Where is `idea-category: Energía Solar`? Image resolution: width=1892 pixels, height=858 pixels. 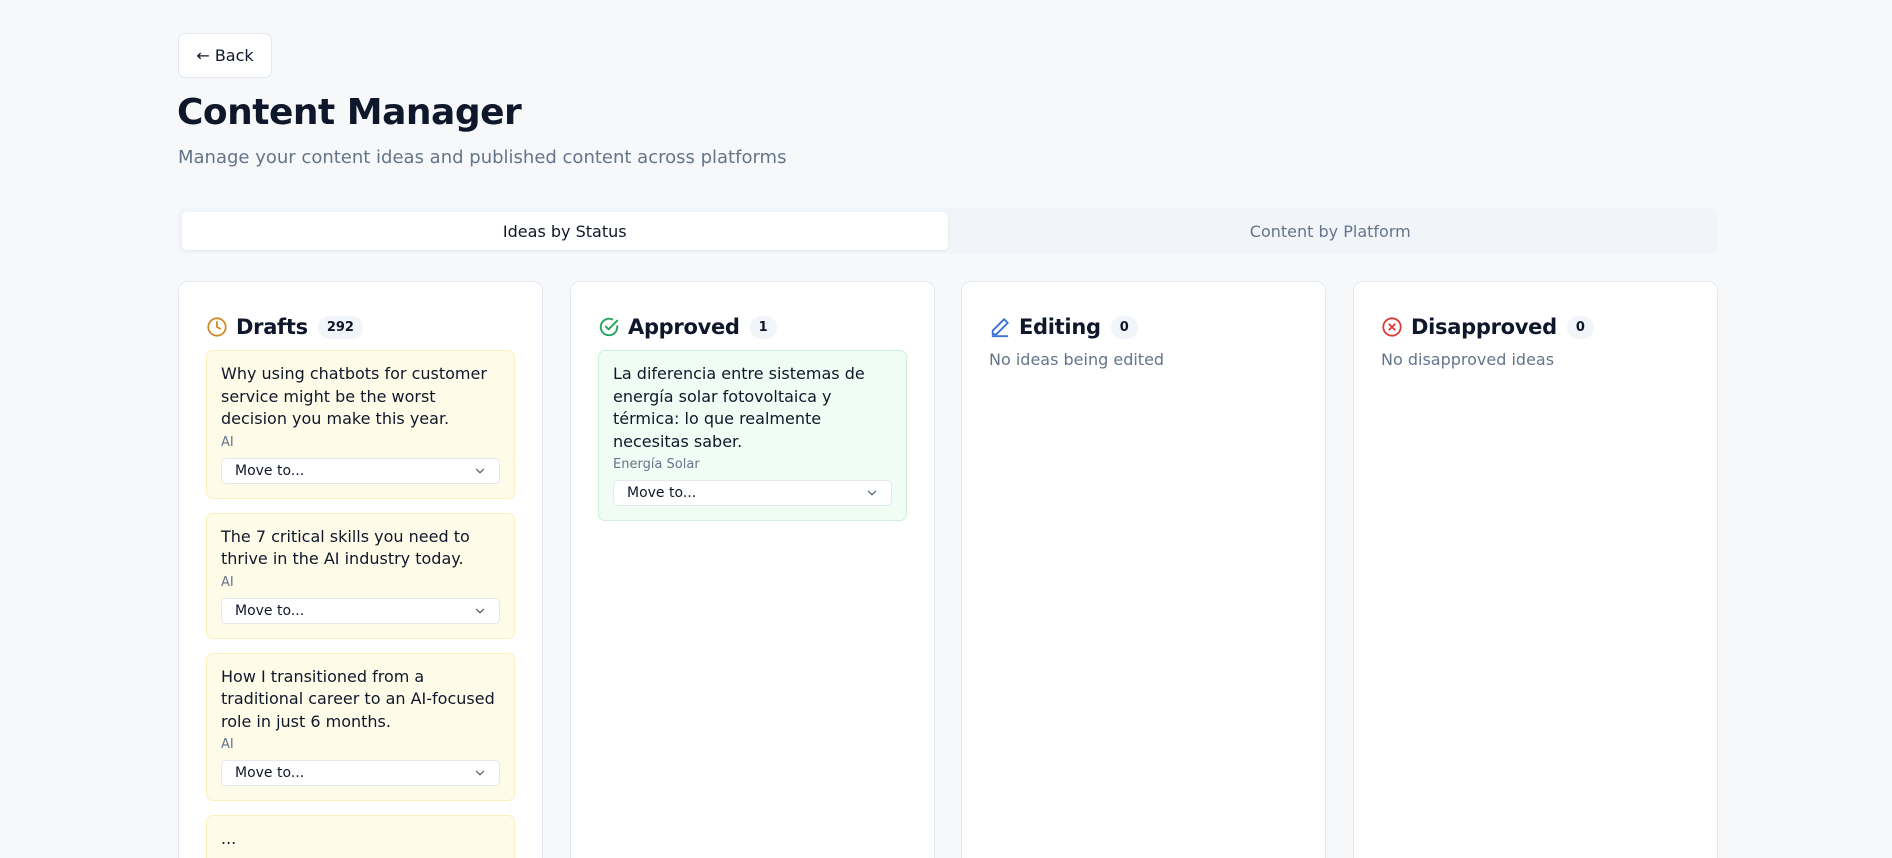 idea-category: Energía Solar is located at coordinates (656, 464).